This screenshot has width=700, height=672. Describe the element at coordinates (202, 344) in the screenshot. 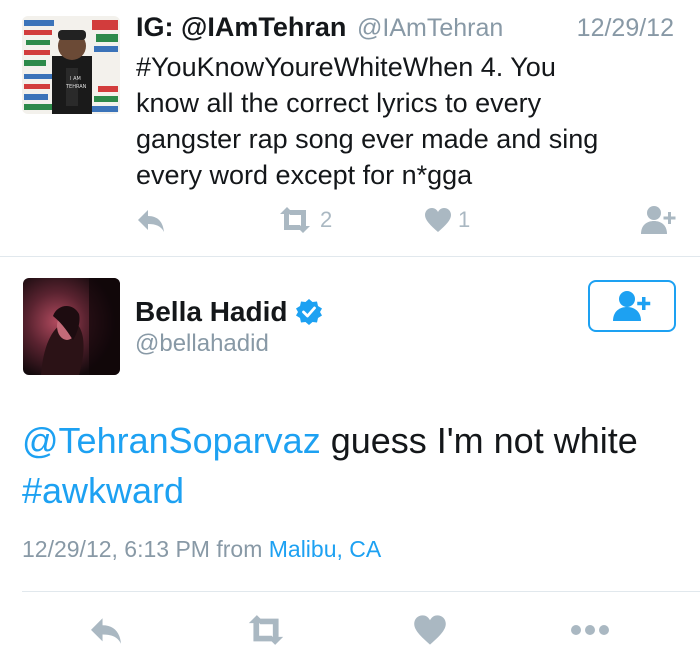

I see `author-handle: @bellahadid` at that location.